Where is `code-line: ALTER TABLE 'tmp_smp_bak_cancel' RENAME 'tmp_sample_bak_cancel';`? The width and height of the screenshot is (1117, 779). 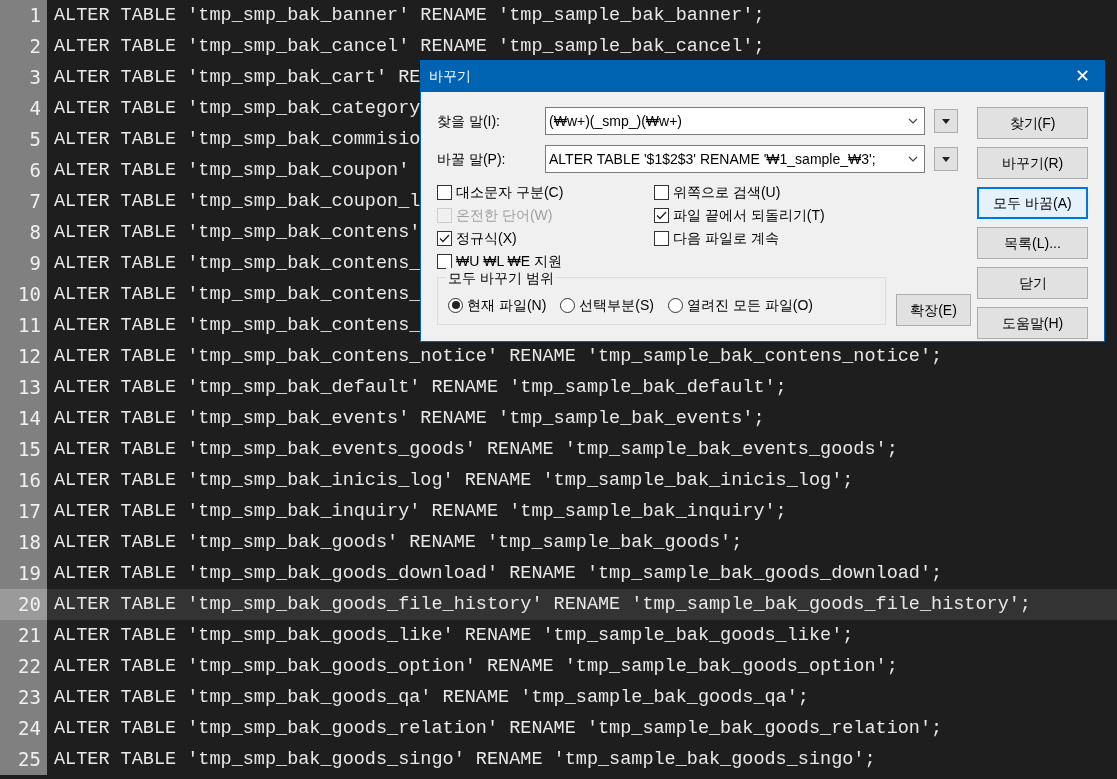
code-line: ALTER TABLE 'tmp_smp_bak_cancel' RENAME 'tmp_sample_bak_cancel'; is located at coordinates (409, 46).